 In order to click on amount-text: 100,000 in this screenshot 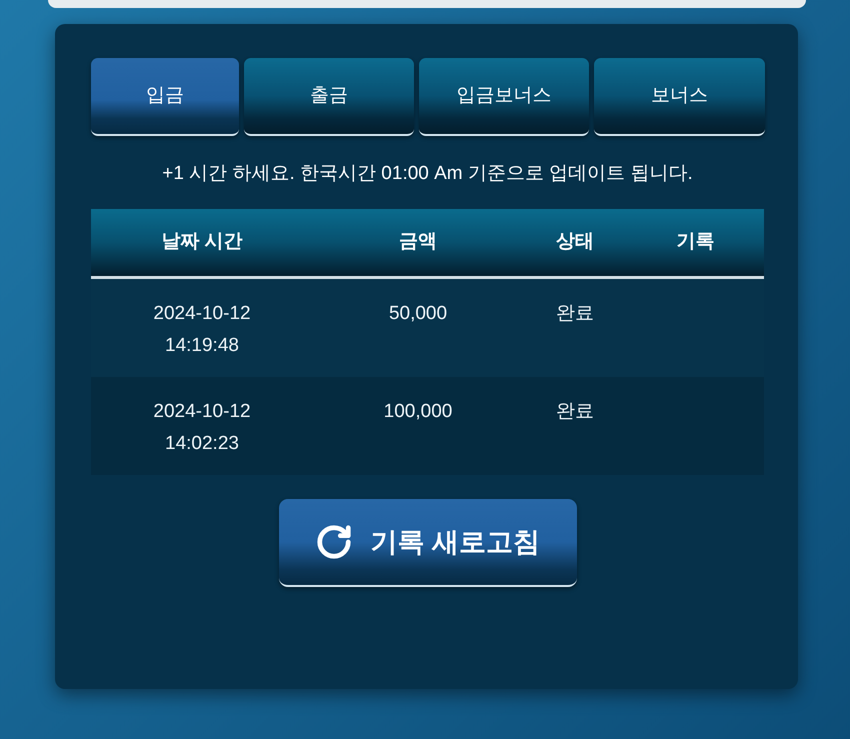, I will do `click(418, 412)`.